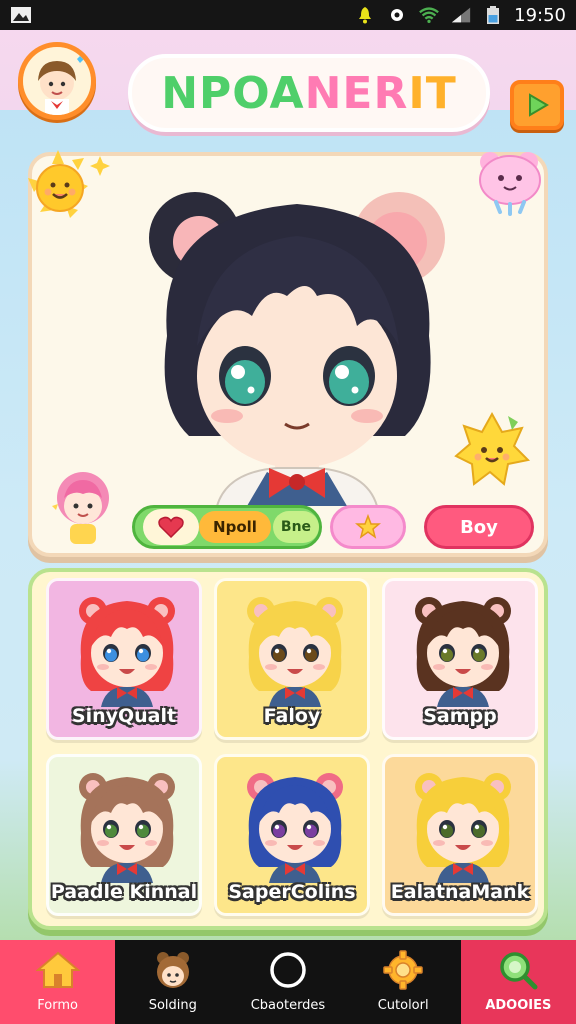  I want to click on star-button, so click(368, 527).